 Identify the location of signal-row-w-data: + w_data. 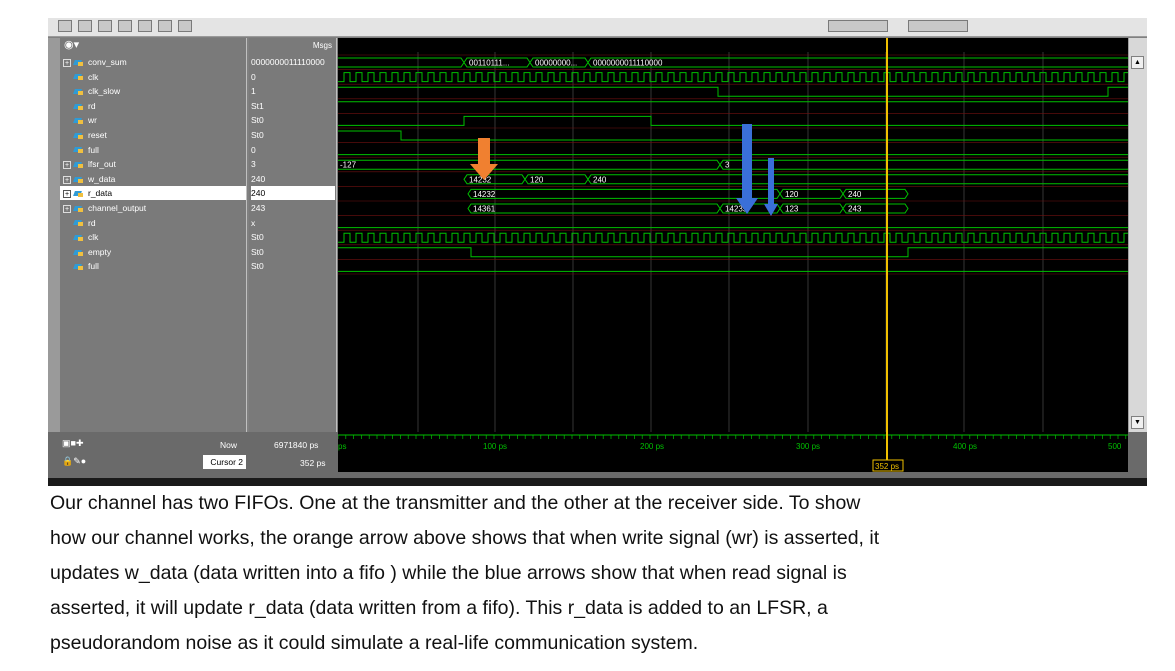
(153, 179).